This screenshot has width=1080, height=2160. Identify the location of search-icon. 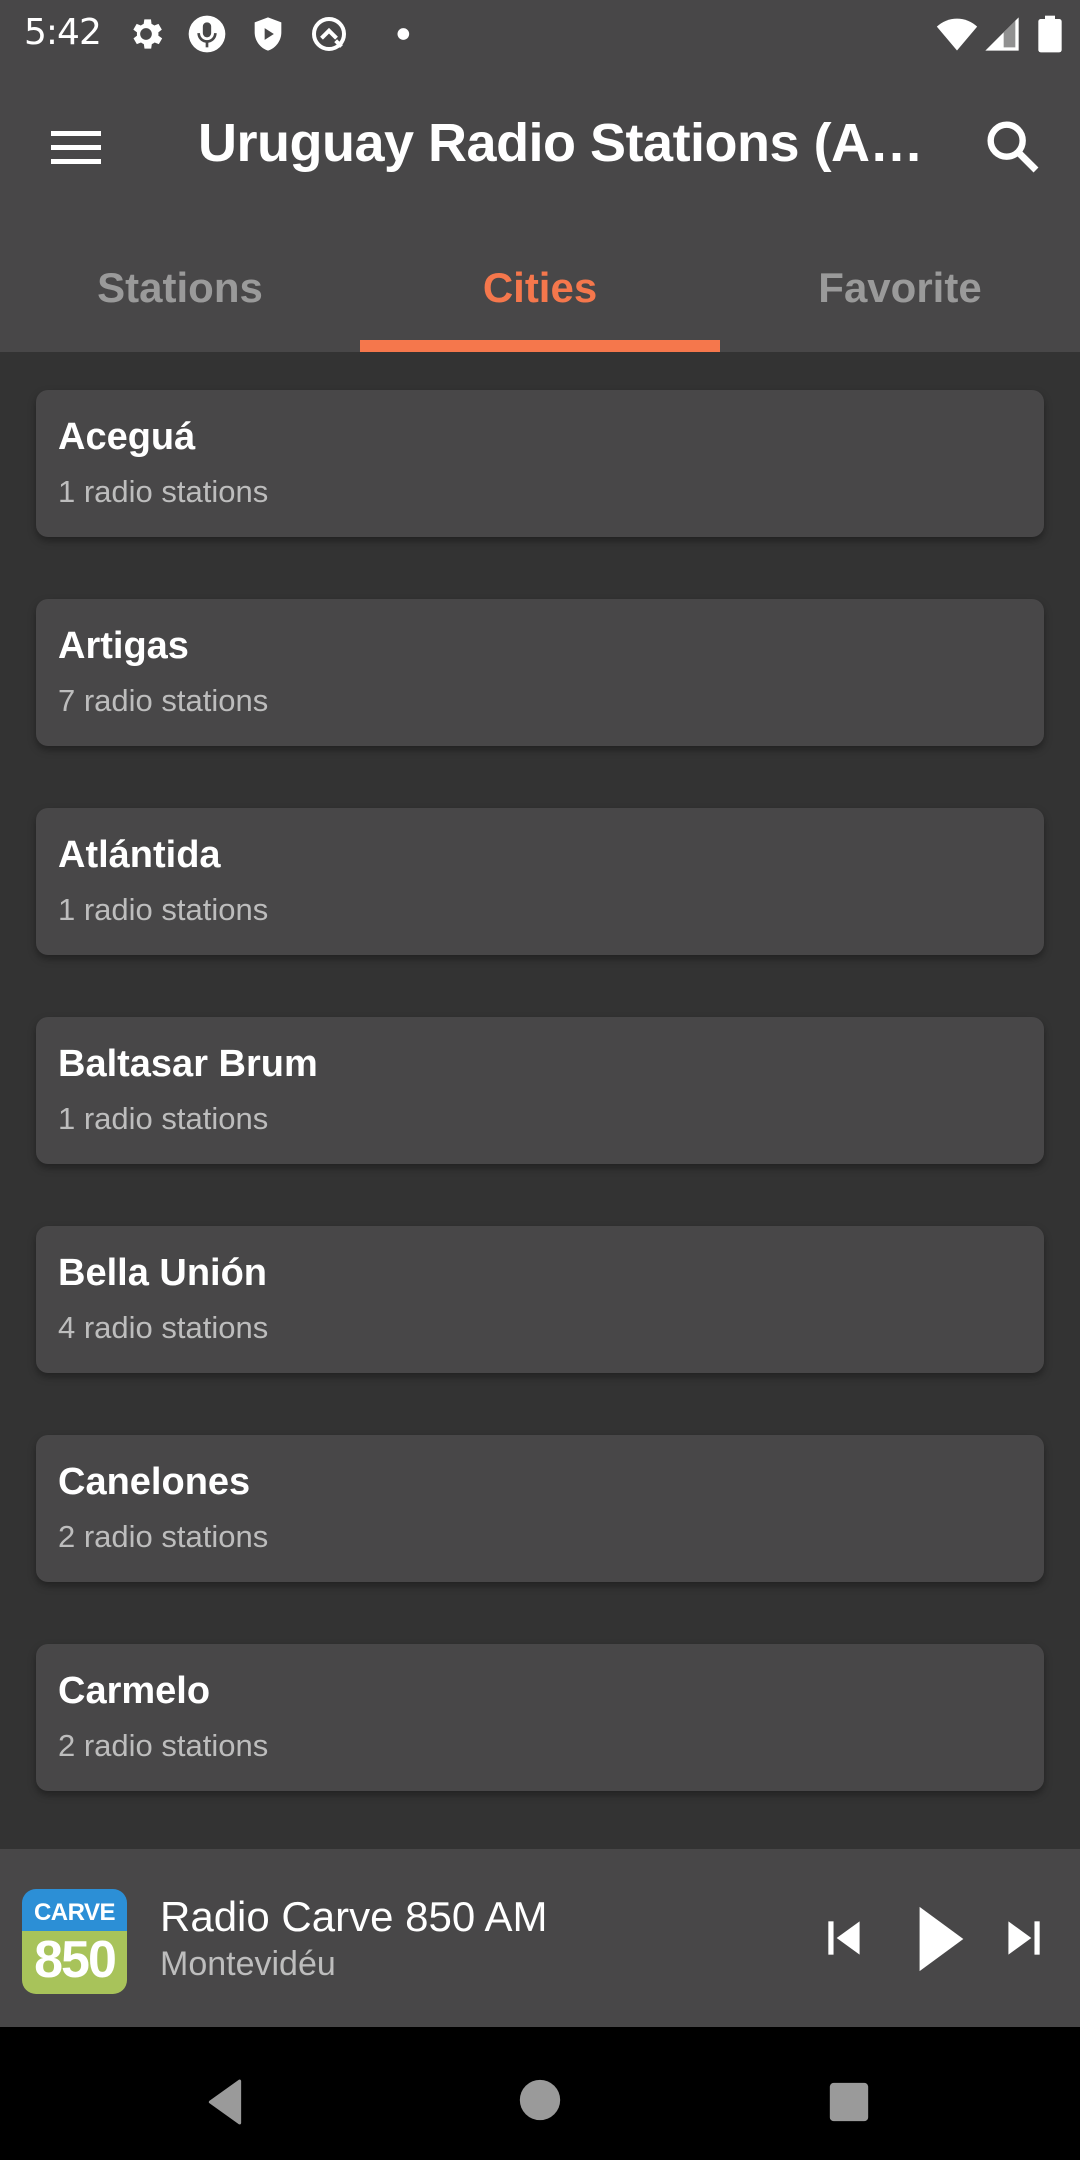
(1012, 146).